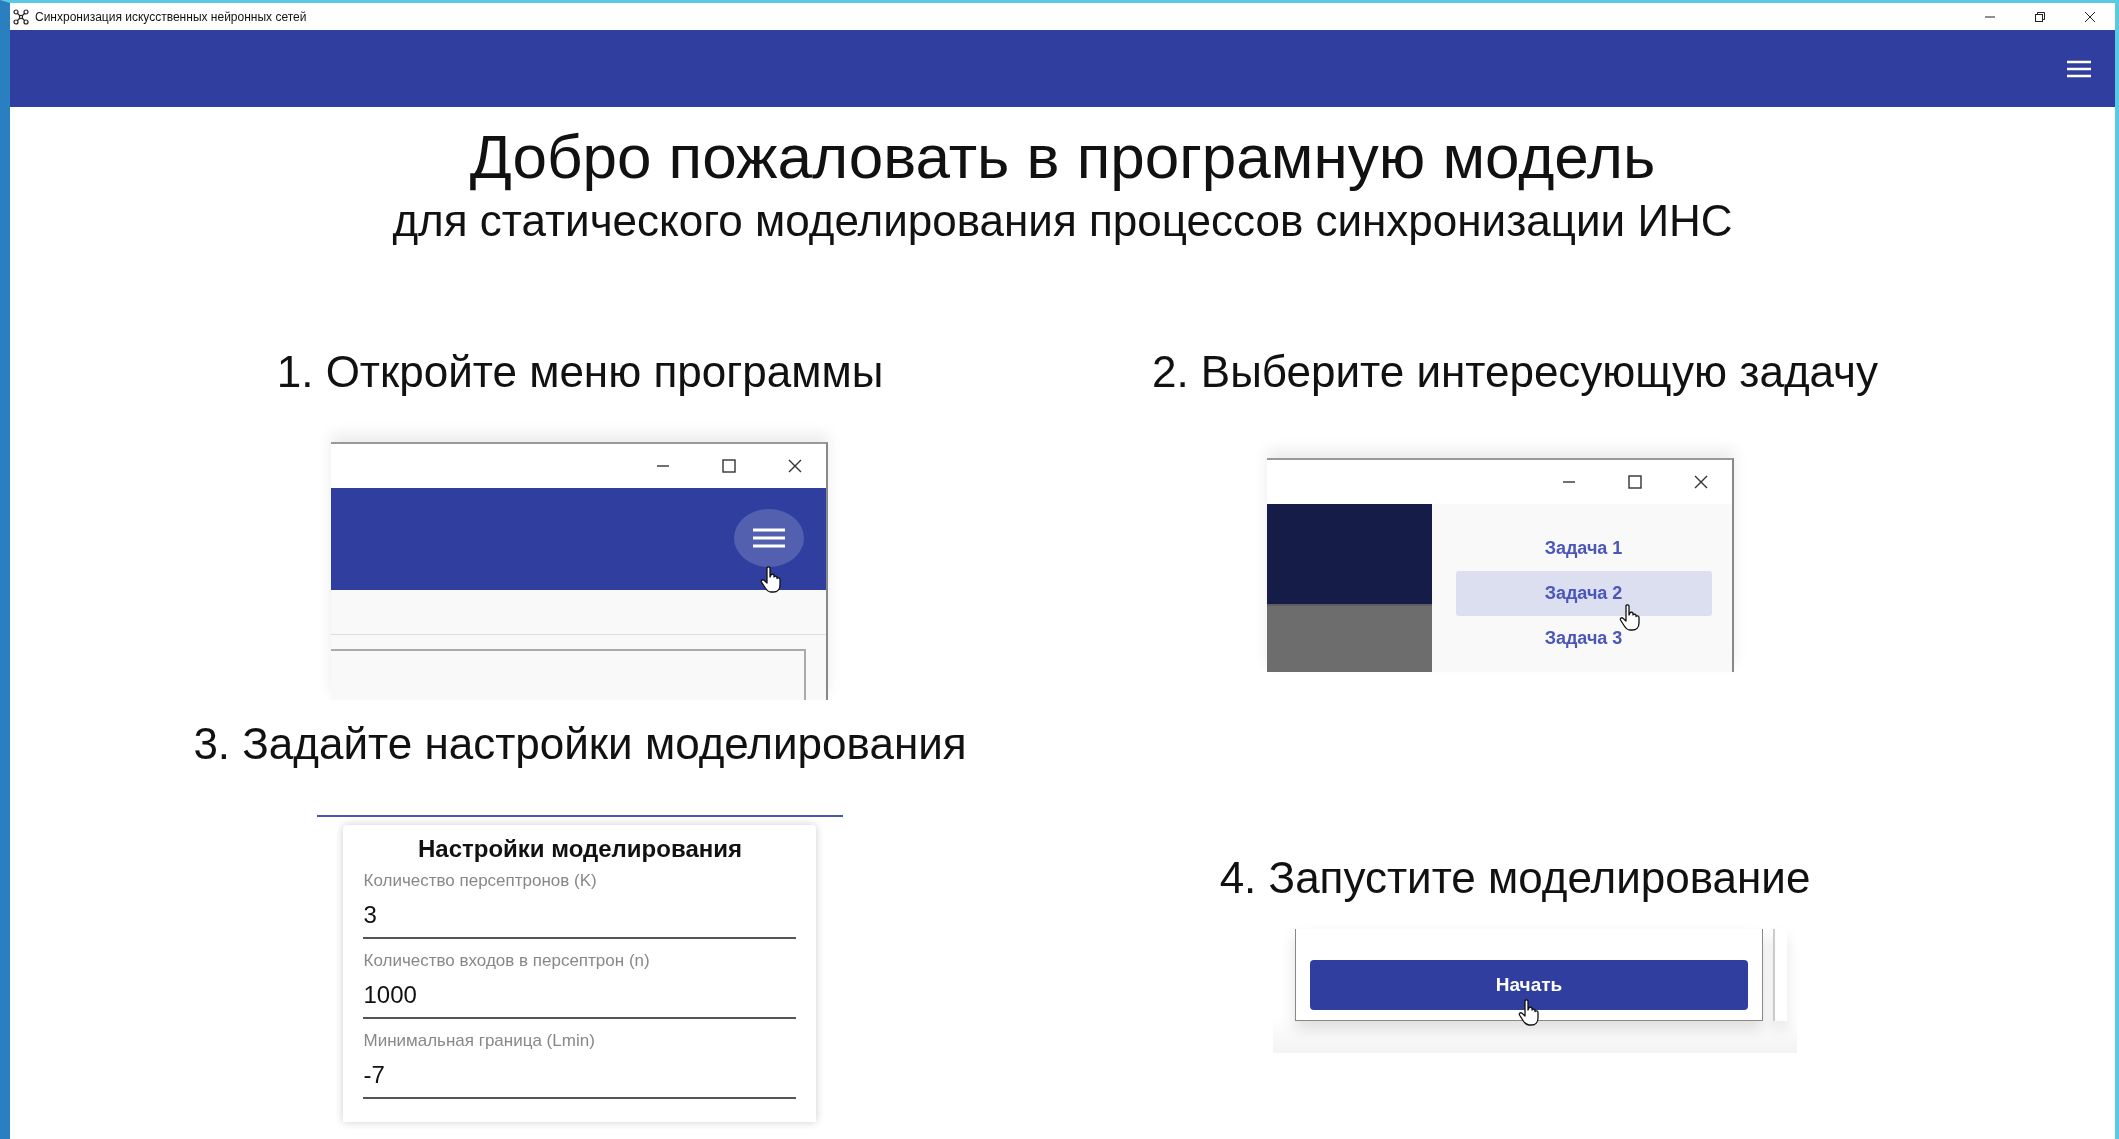 Image resolution: width=2119 pixels, height=1139 pixels. What do you see at coordinates (370, 915) in the screenshot?
I see `field-value: 3` at bounding box center [370, 915].